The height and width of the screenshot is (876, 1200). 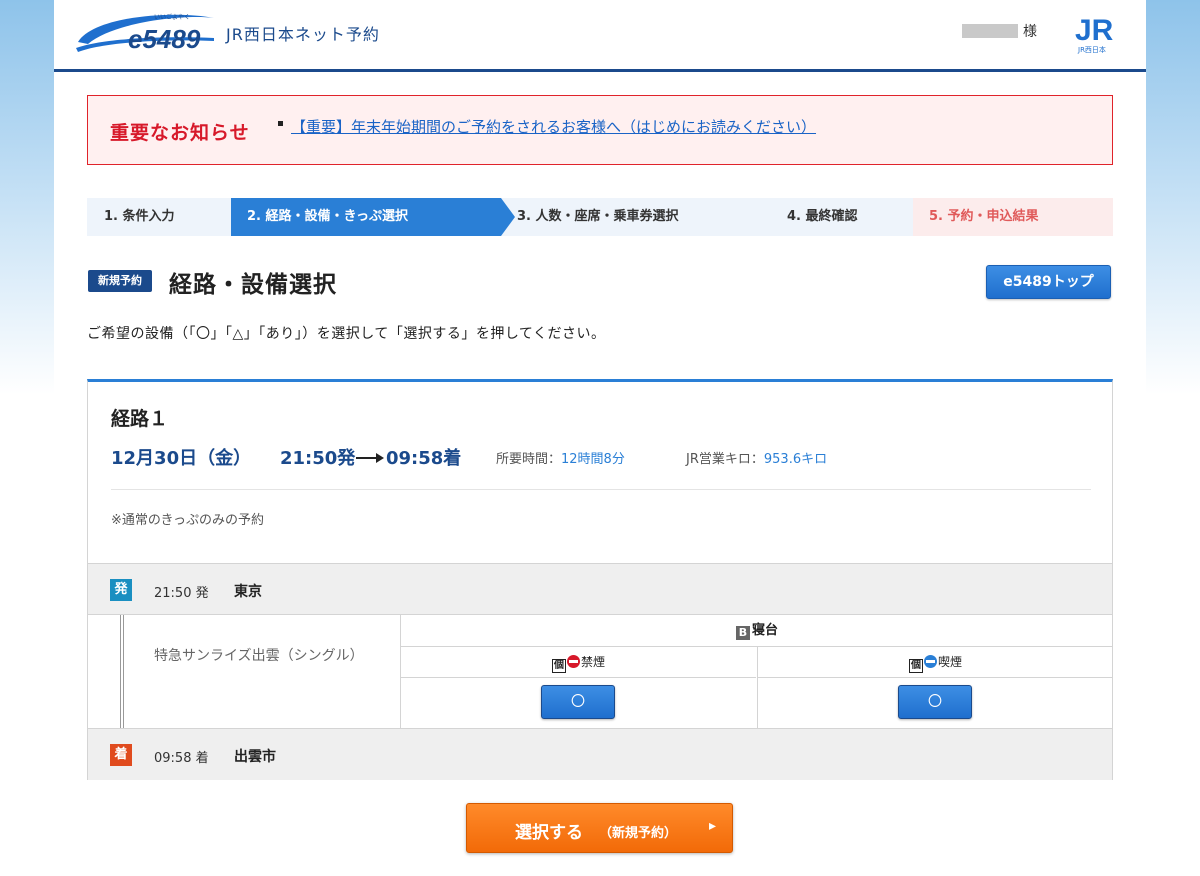 What do you see at coordinates (1030, 32) in the screenshot?
I see `user-suffix: 様` at bounding box center [1030, 32].